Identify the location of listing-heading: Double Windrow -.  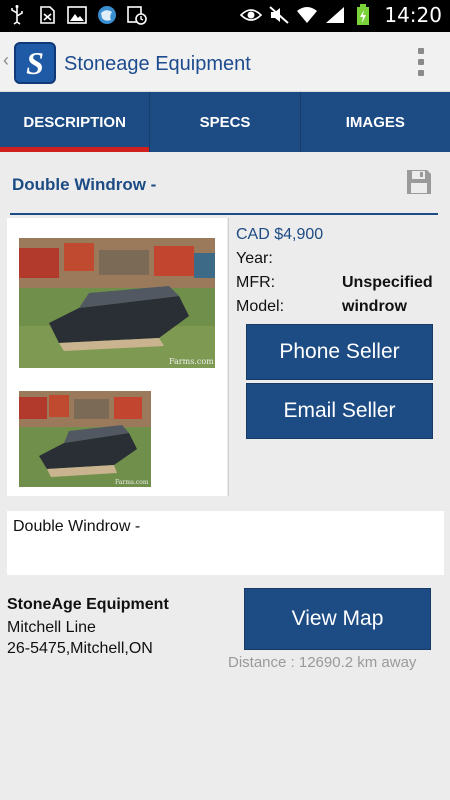
(225, 183).